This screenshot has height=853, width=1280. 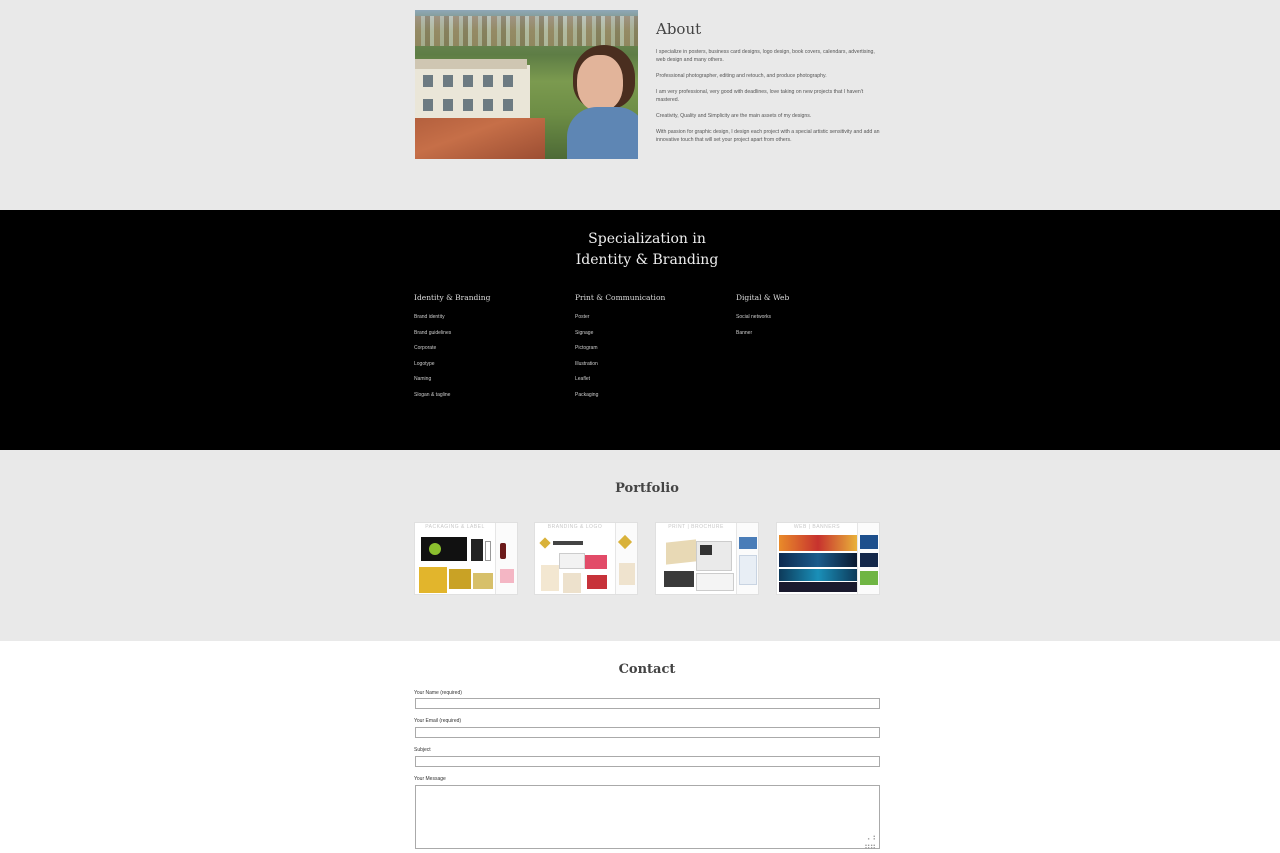 What do you see at coordinates (455, 527) in the screenshot?
I see `portfolio-thumb-label: PACKAGING & LABEL` at bounding box center [455, 527].